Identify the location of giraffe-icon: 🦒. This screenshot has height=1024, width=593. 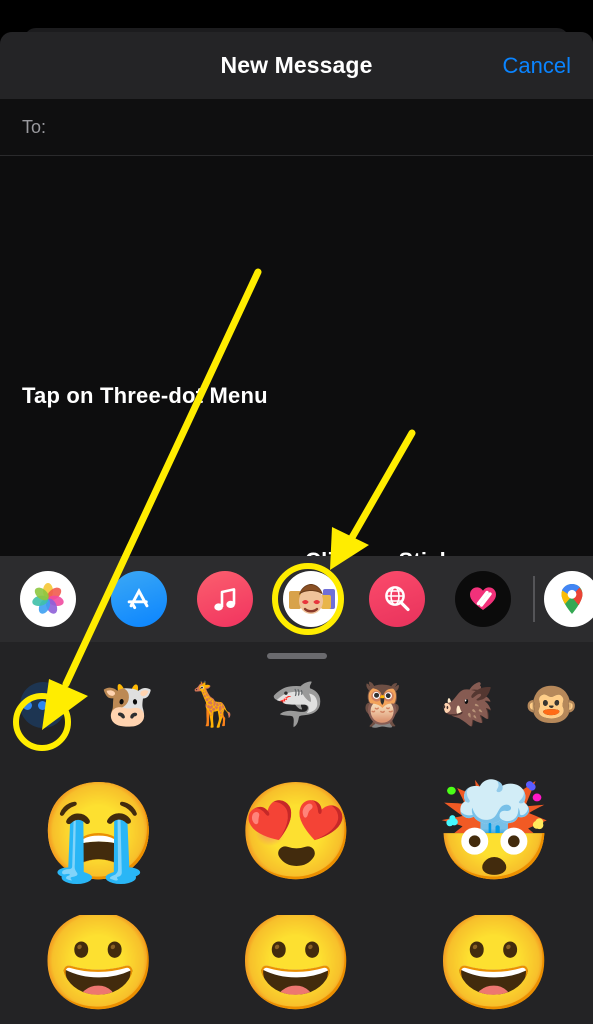
(212, 704).